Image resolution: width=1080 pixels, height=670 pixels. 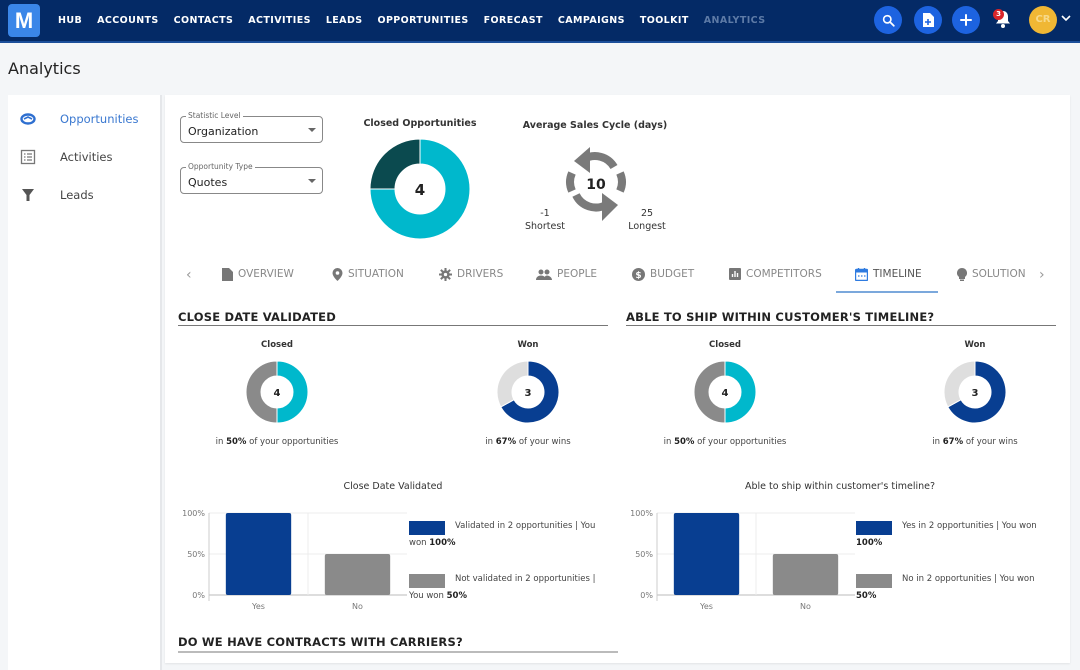 I want to click on closed-opportunities-title: Closed Opportunities, so click(x=420, y=123).